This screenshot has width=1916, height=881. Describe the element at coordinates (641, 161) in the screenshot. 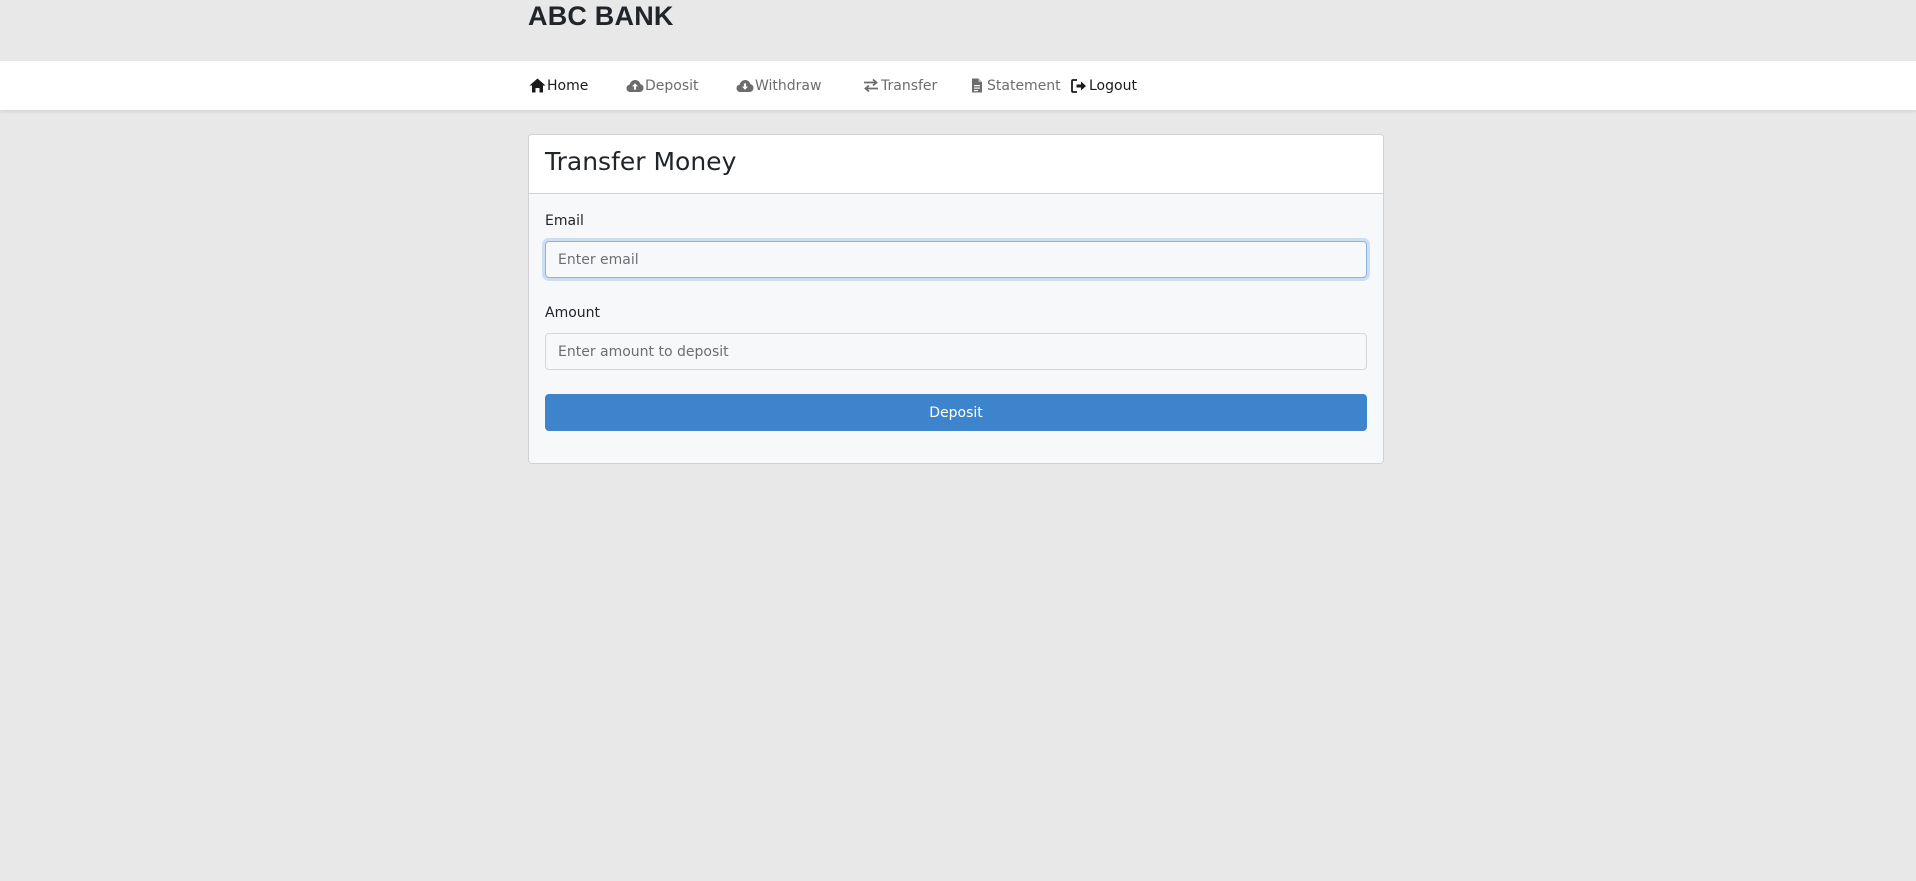

I see `page-title: Transfer Money` at that location.